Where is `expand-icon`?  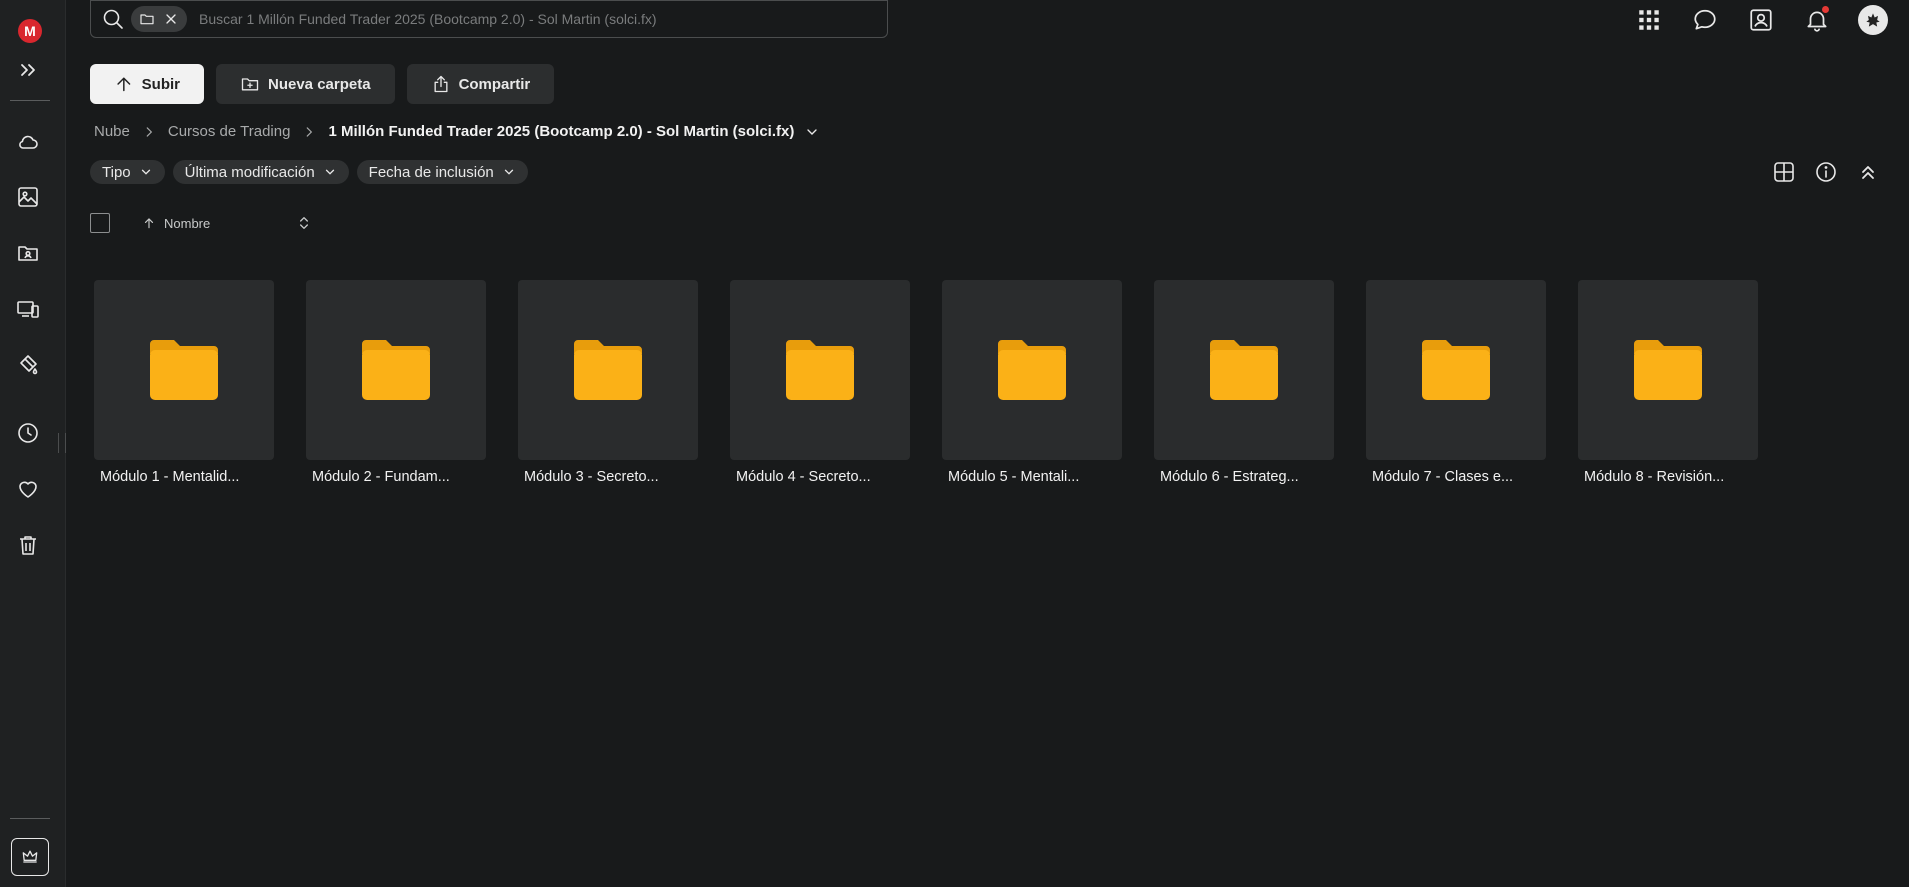 expand-icon is located at coordinates (28, 70).